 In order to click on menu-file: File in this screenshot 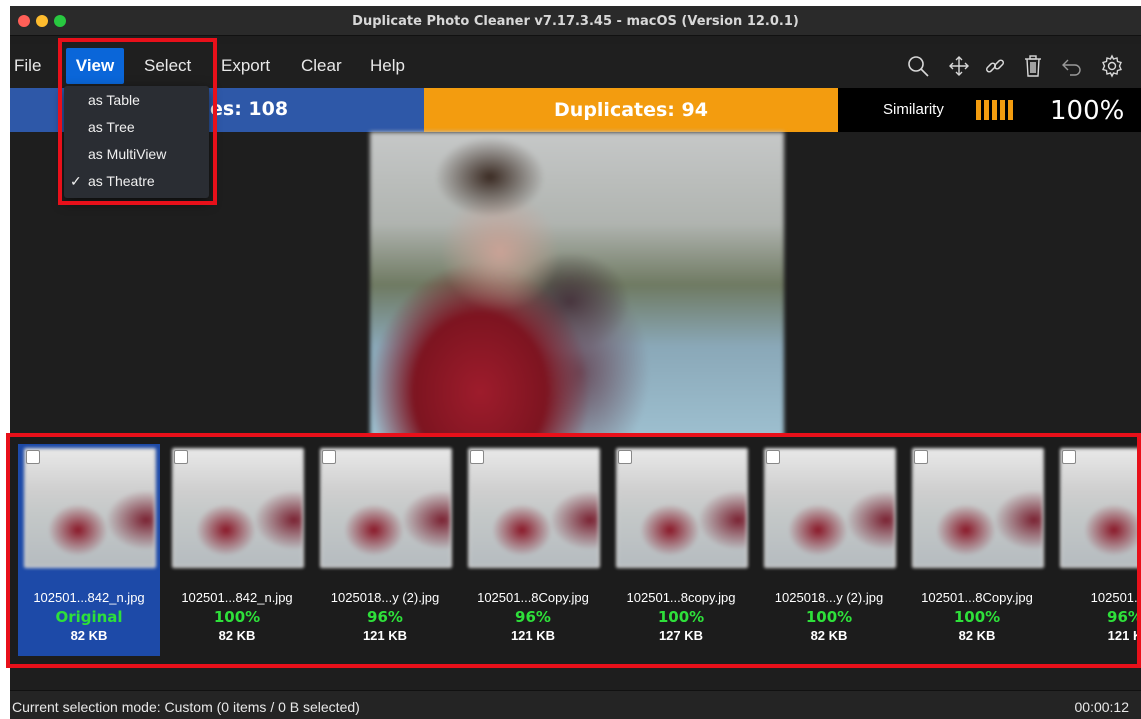, I will do `click(27, 66)`.